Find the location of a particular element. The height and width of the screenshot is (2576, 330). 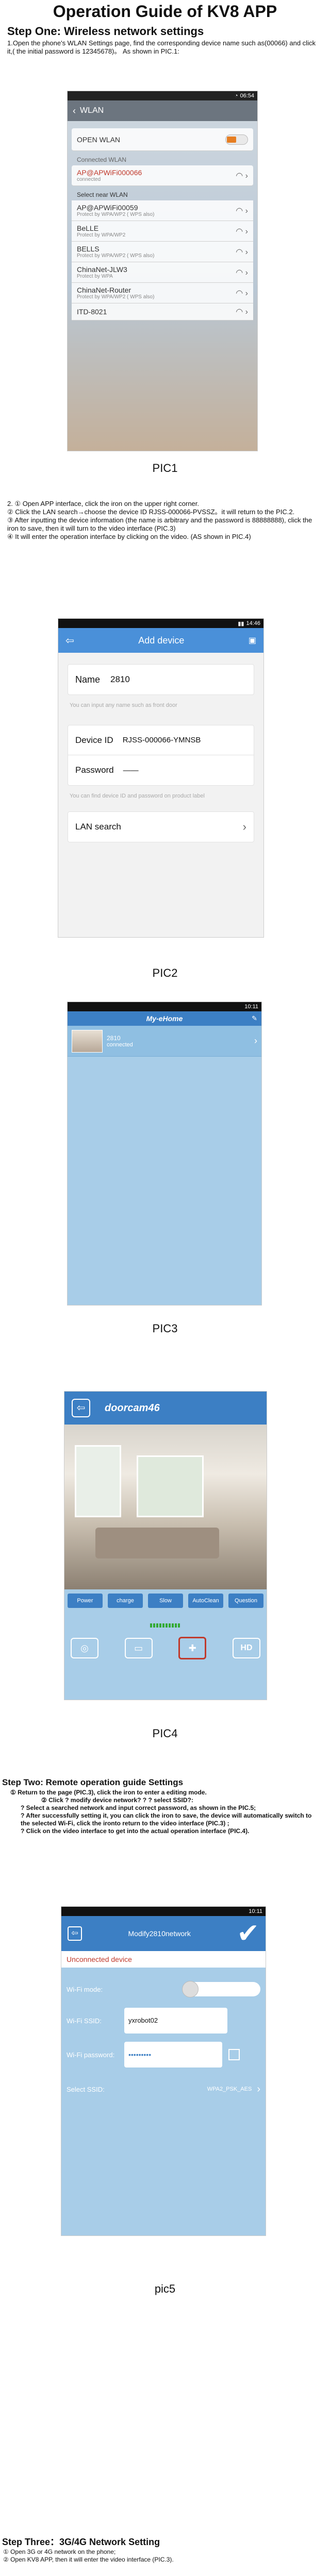

wifi-password-input: ••••••••• is located at coordinates (173, 2054).